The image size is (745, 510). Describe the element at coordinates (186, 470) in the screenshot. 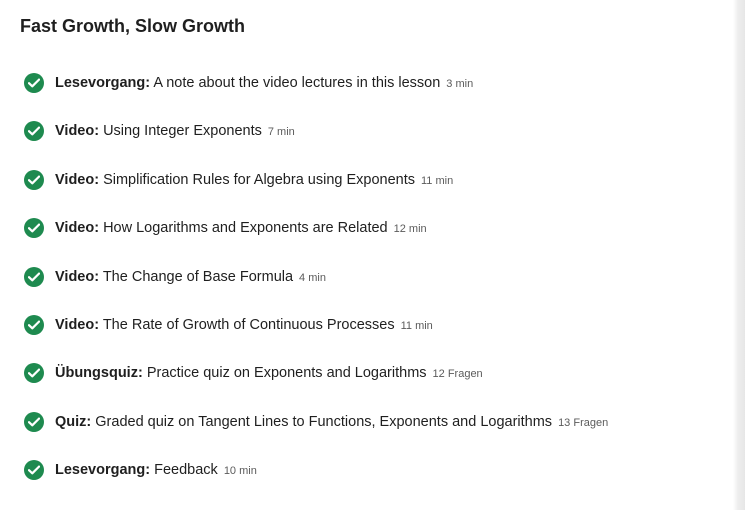

I see `lesson-item-title: Feedback` at that location.